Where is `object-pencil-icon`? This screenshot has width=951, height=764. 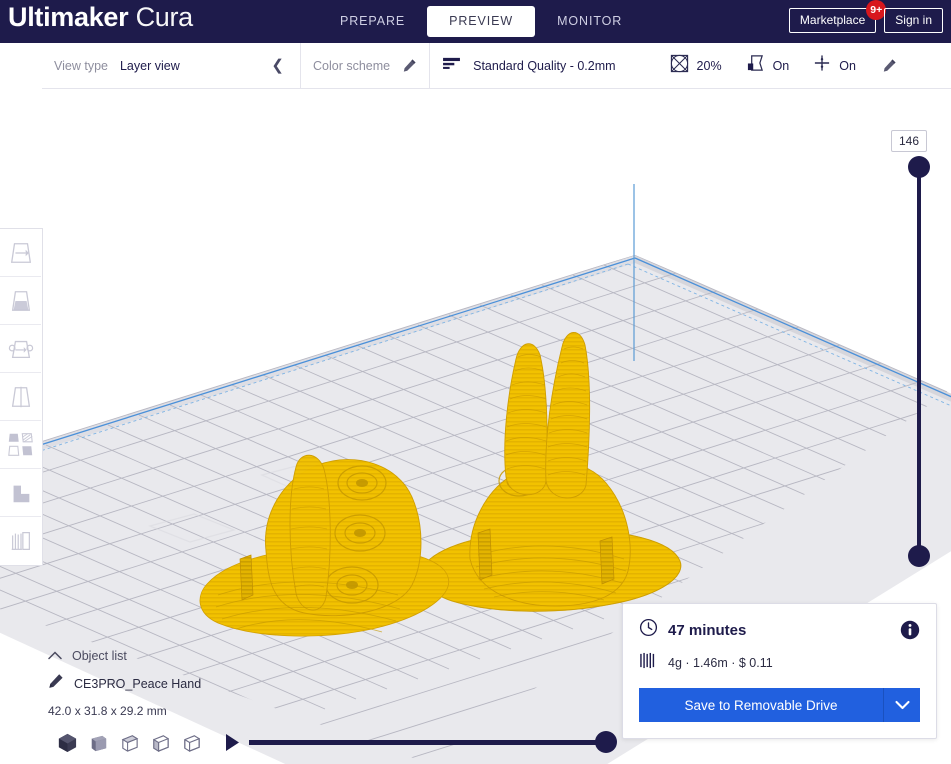
object-pencil-icon is located at coordinates (56, 683).